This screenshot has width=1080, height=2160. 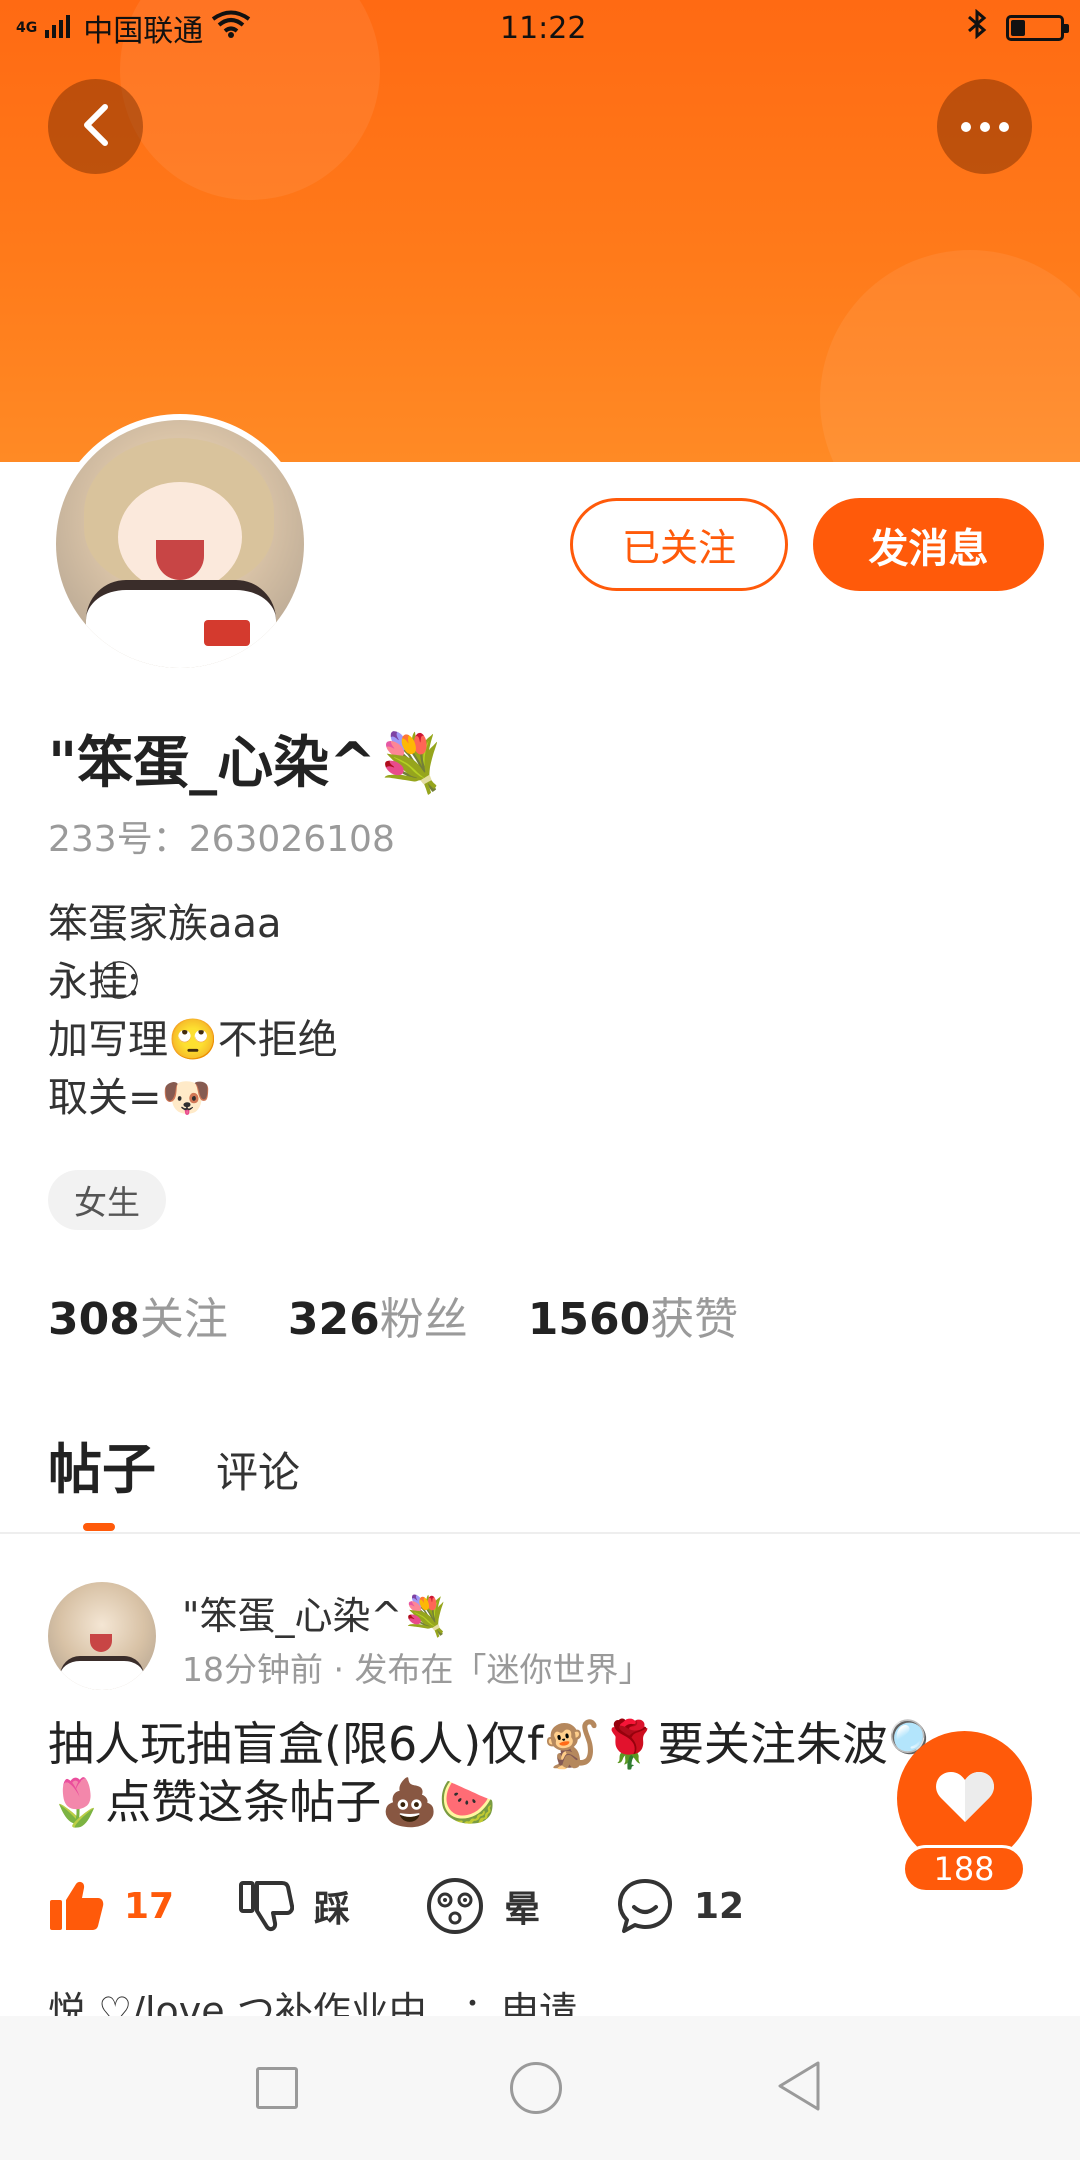 What do you see at coordinates (130, 1098) in the screenshot?
I see `bio-line: 取关=🐶` at bounding box center [130, 1098].